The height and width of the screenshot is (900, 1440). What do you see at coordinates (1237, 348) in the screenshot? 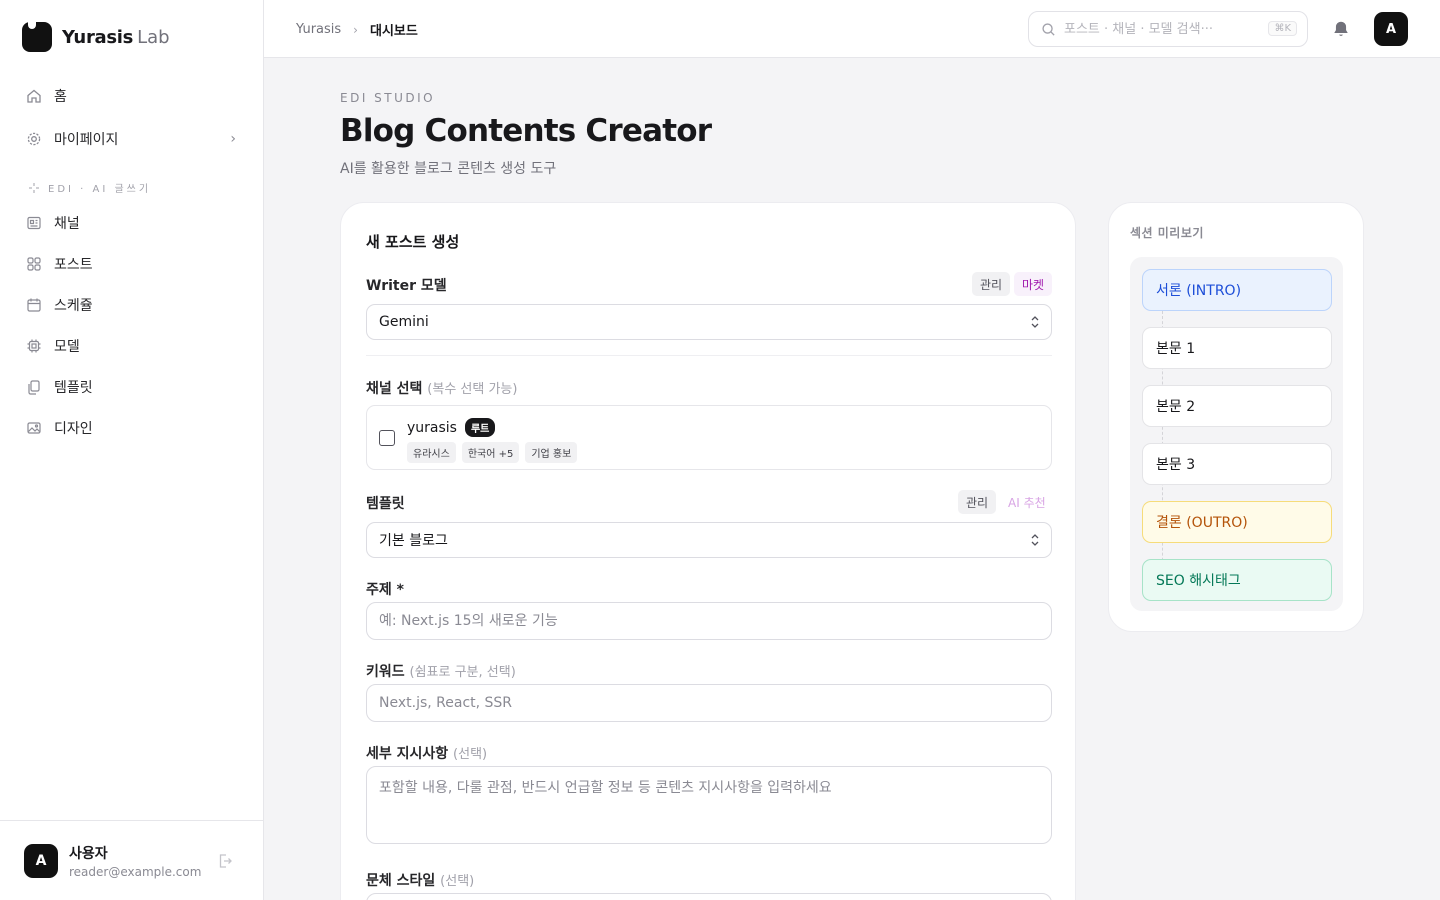
I see `section-body-1: 본문 1` at bounding box center [1237, 348].